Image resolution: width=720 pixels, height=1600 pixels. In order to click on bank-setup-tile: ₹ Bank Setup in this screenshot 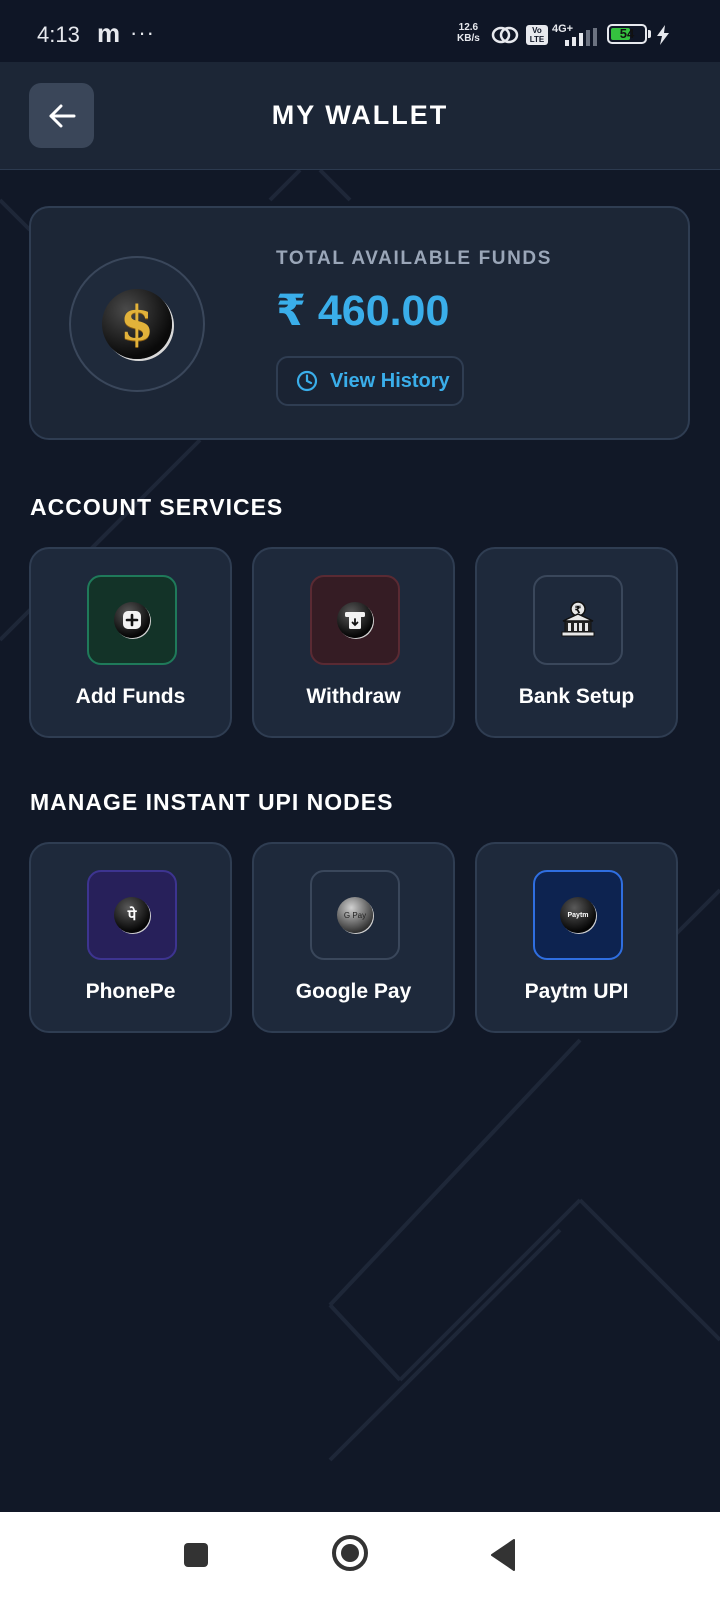, I will do `click(576, 642)`.